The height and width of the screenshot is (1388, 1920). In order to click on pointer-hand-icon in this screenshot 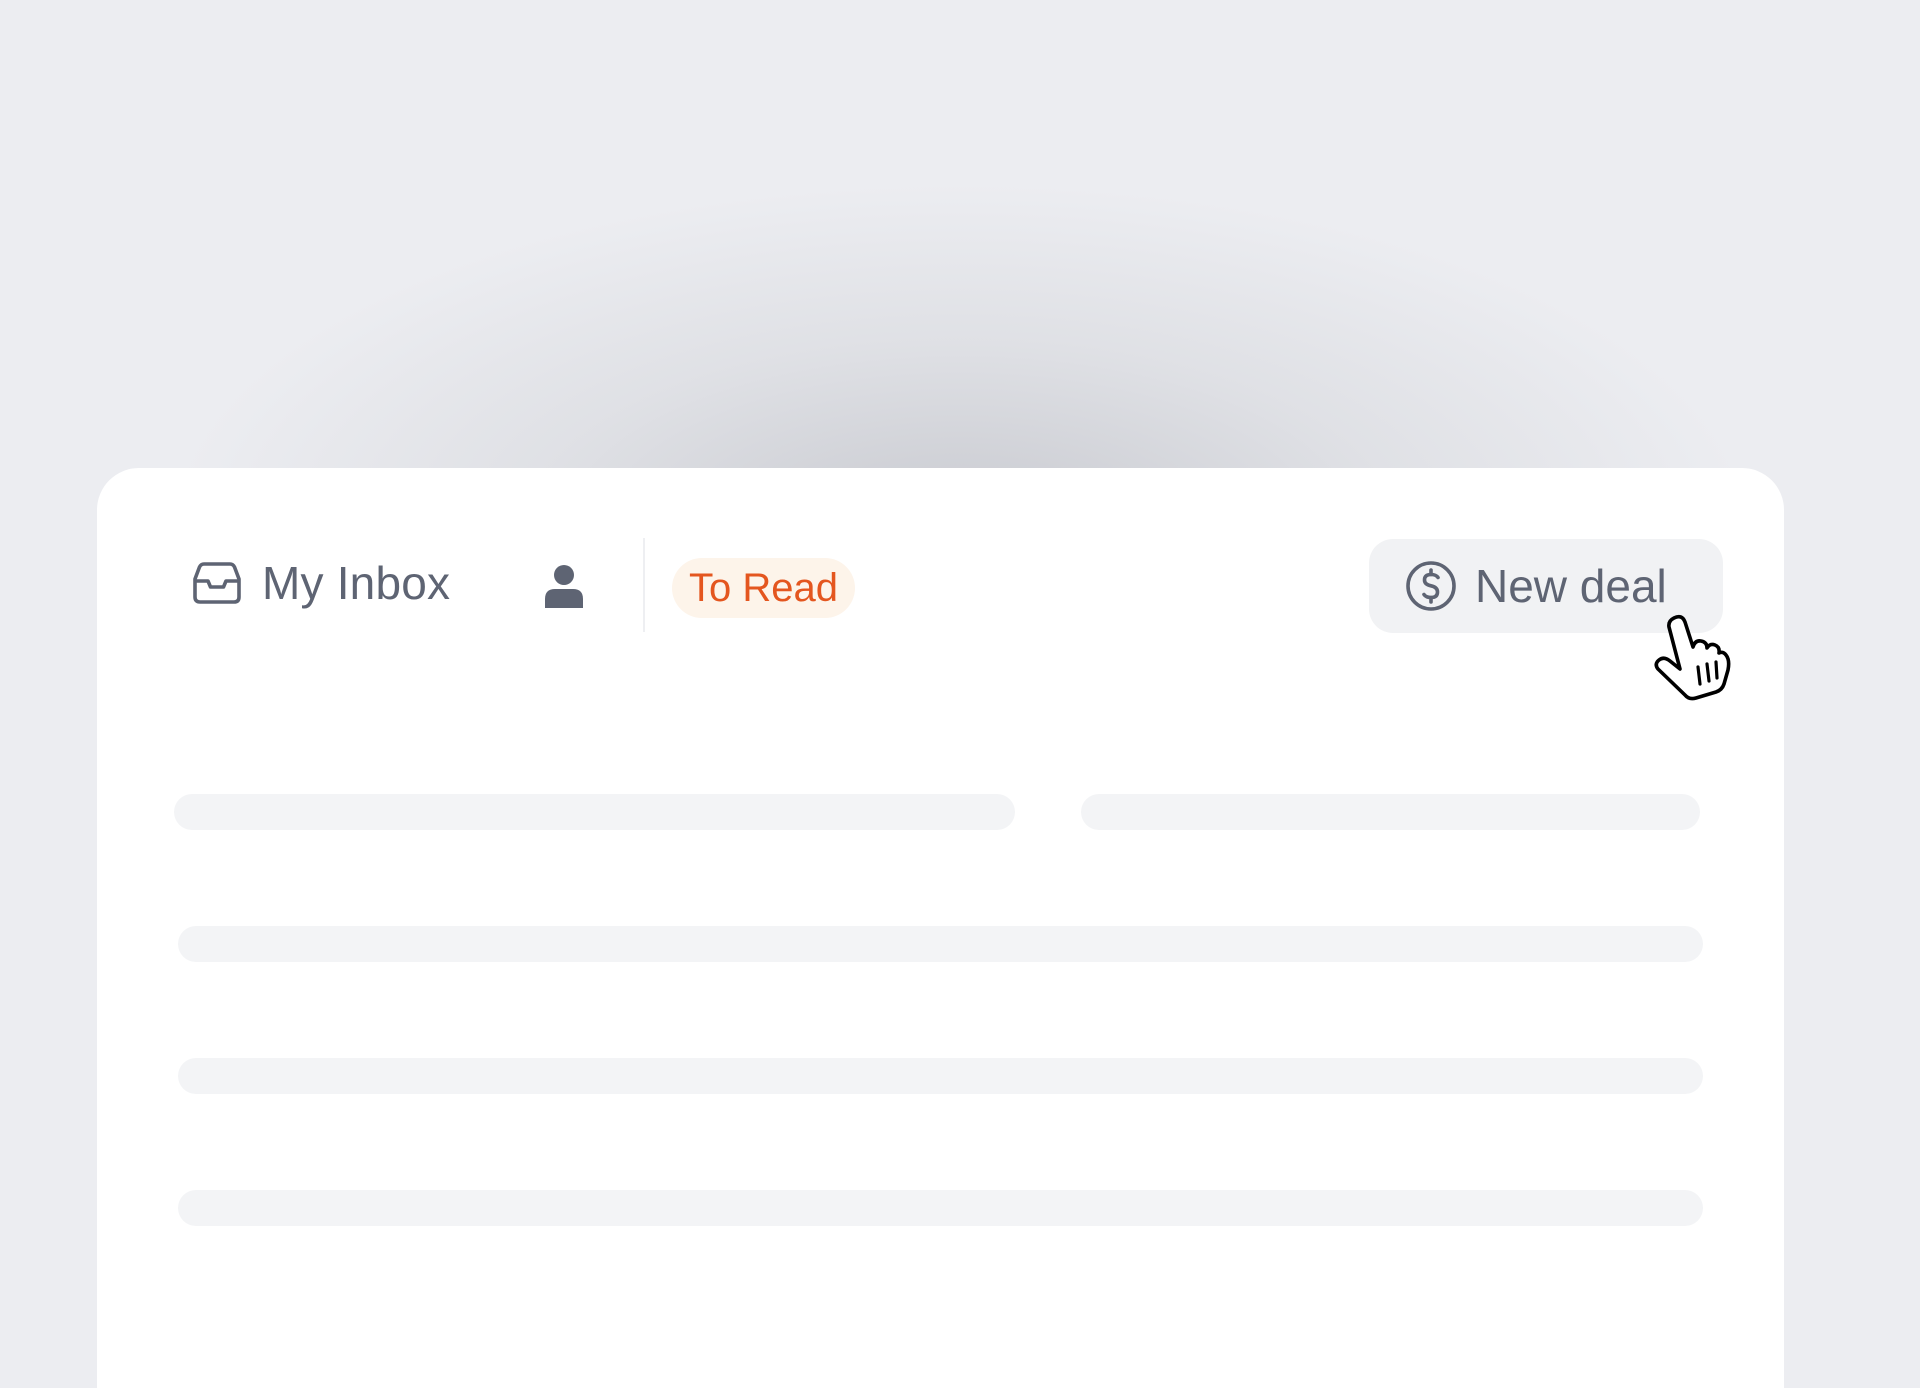, I will do `click(1698, 658)`.